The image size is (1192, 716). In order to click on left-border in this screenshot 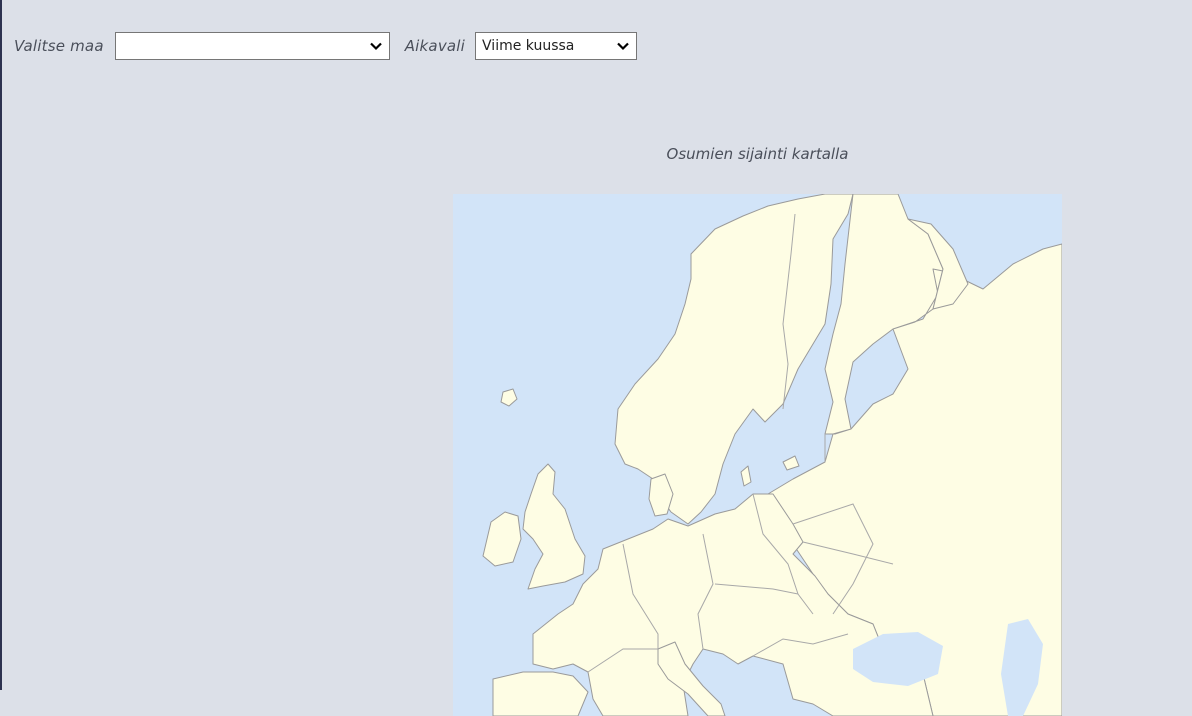, I will do `click(1, 345)`.